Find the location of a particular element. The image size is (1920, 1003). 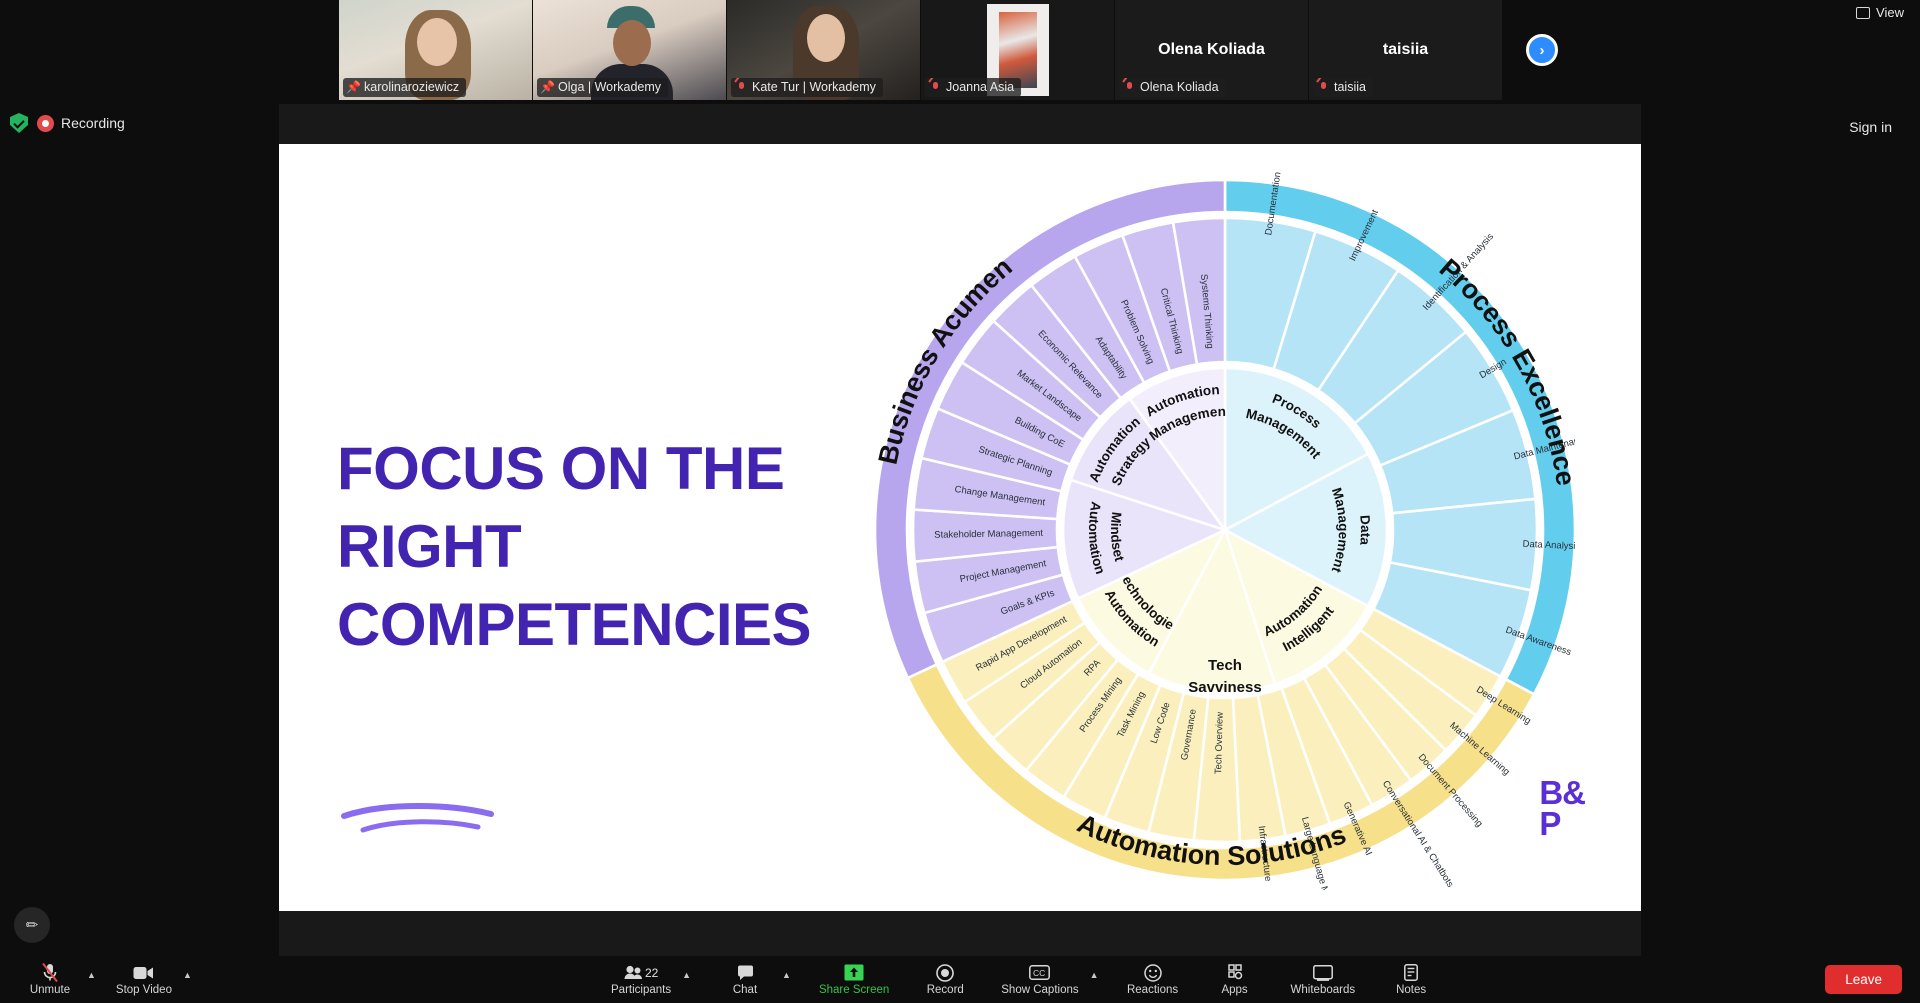

video-tile-kate-tur: Kate Tur | Workademy is located at coordinates (824, 50).